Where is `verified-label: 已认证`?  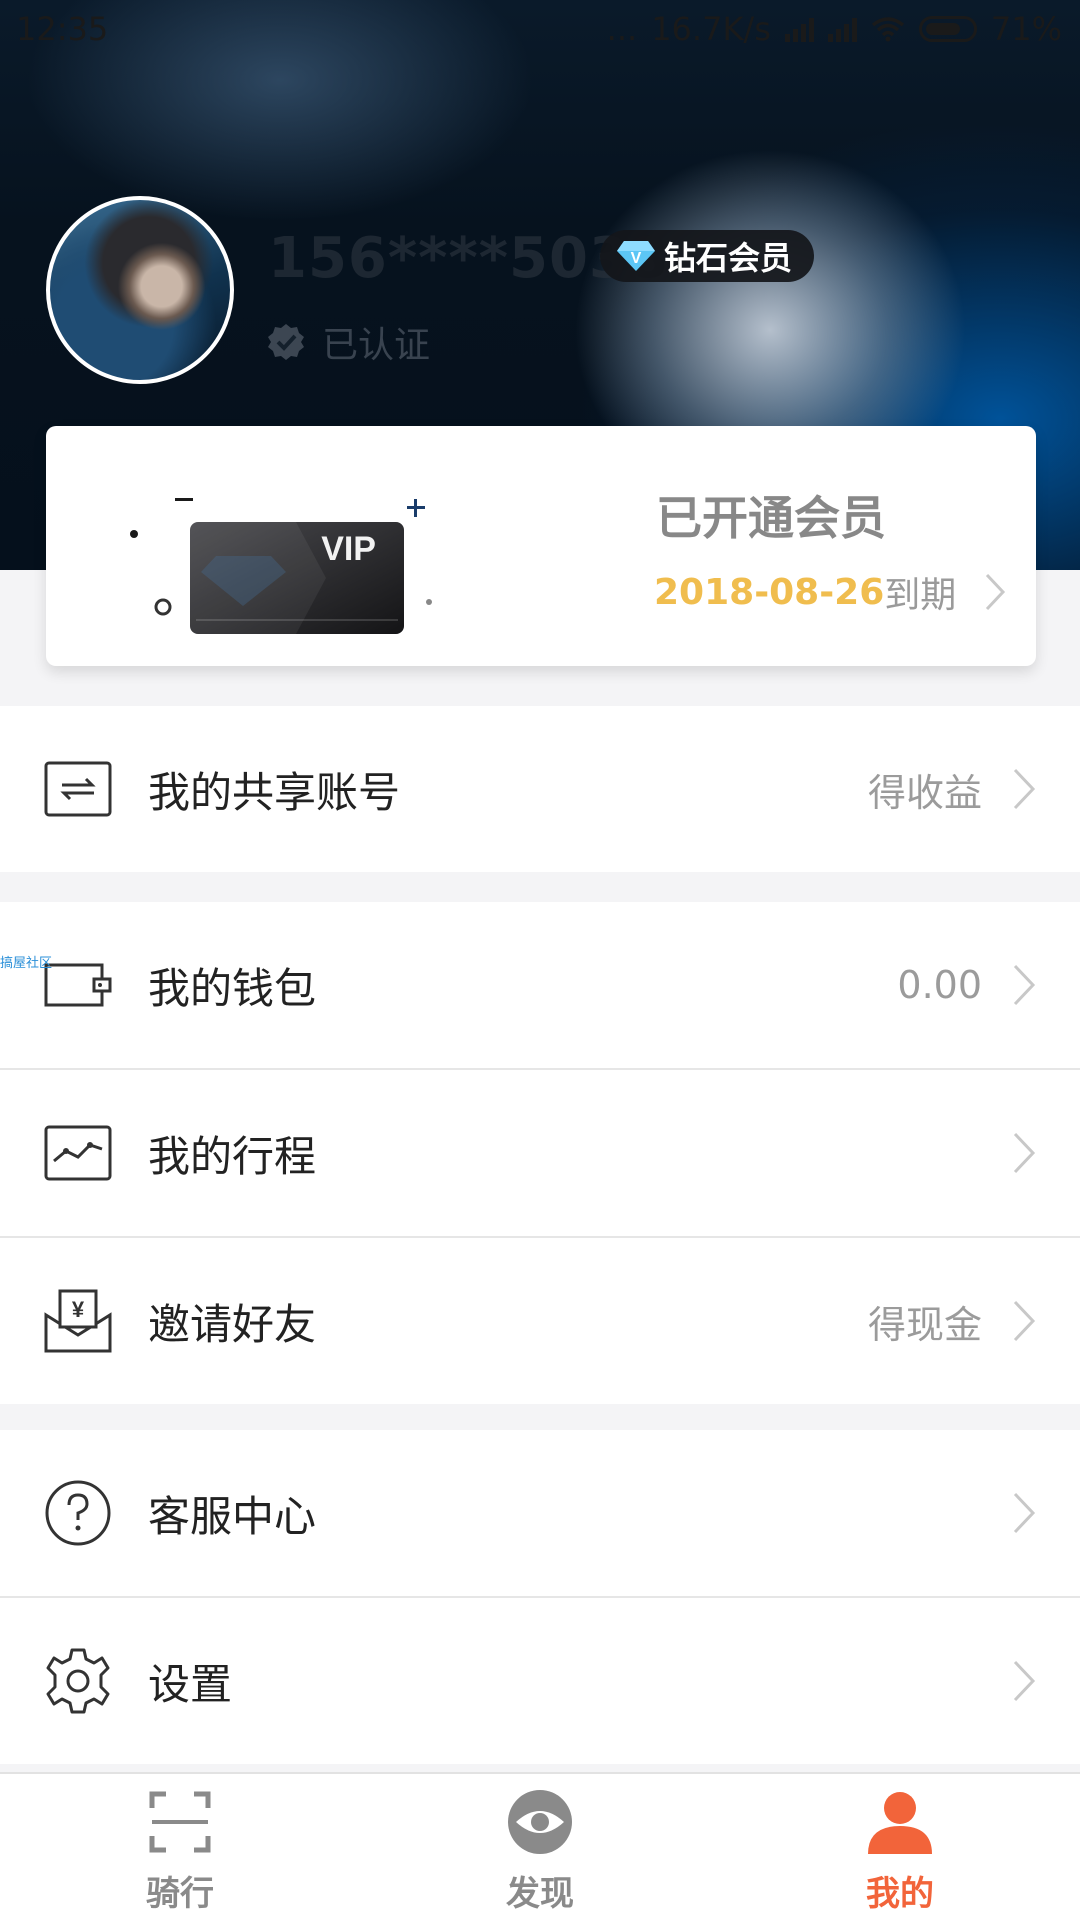
verified-label: 已认证 is located at coordinates (376, 345).